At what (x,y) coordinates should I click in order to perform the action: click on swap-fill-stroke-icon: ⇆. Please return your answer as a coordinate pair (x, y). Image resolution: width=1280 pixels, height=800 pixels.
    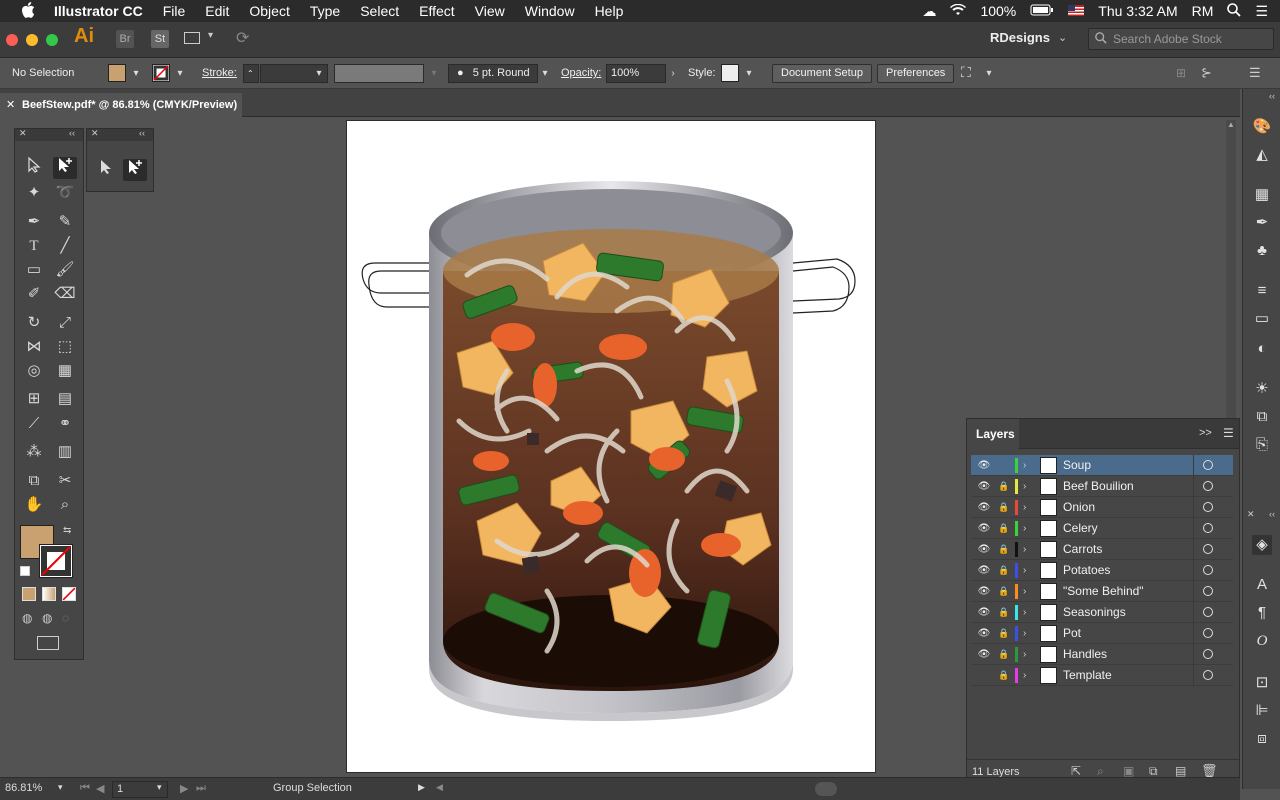
    Looking at the image, I should click on (67, 530).